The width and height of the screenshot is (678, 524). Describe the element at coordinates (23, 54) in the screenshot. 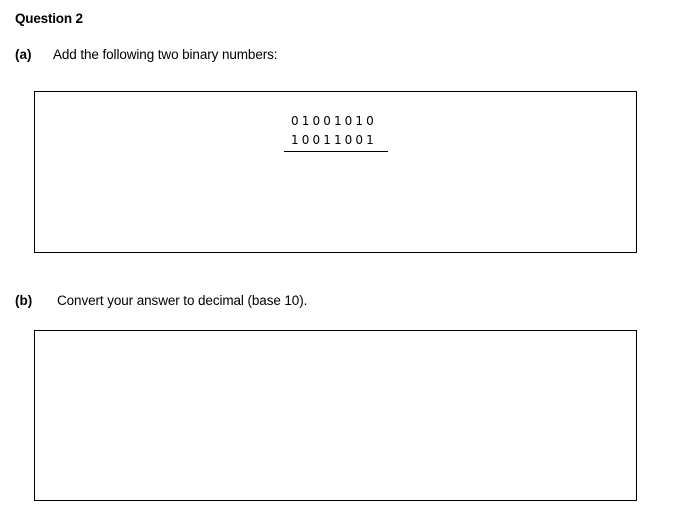

I see `part-a-label: (a)` at that location.